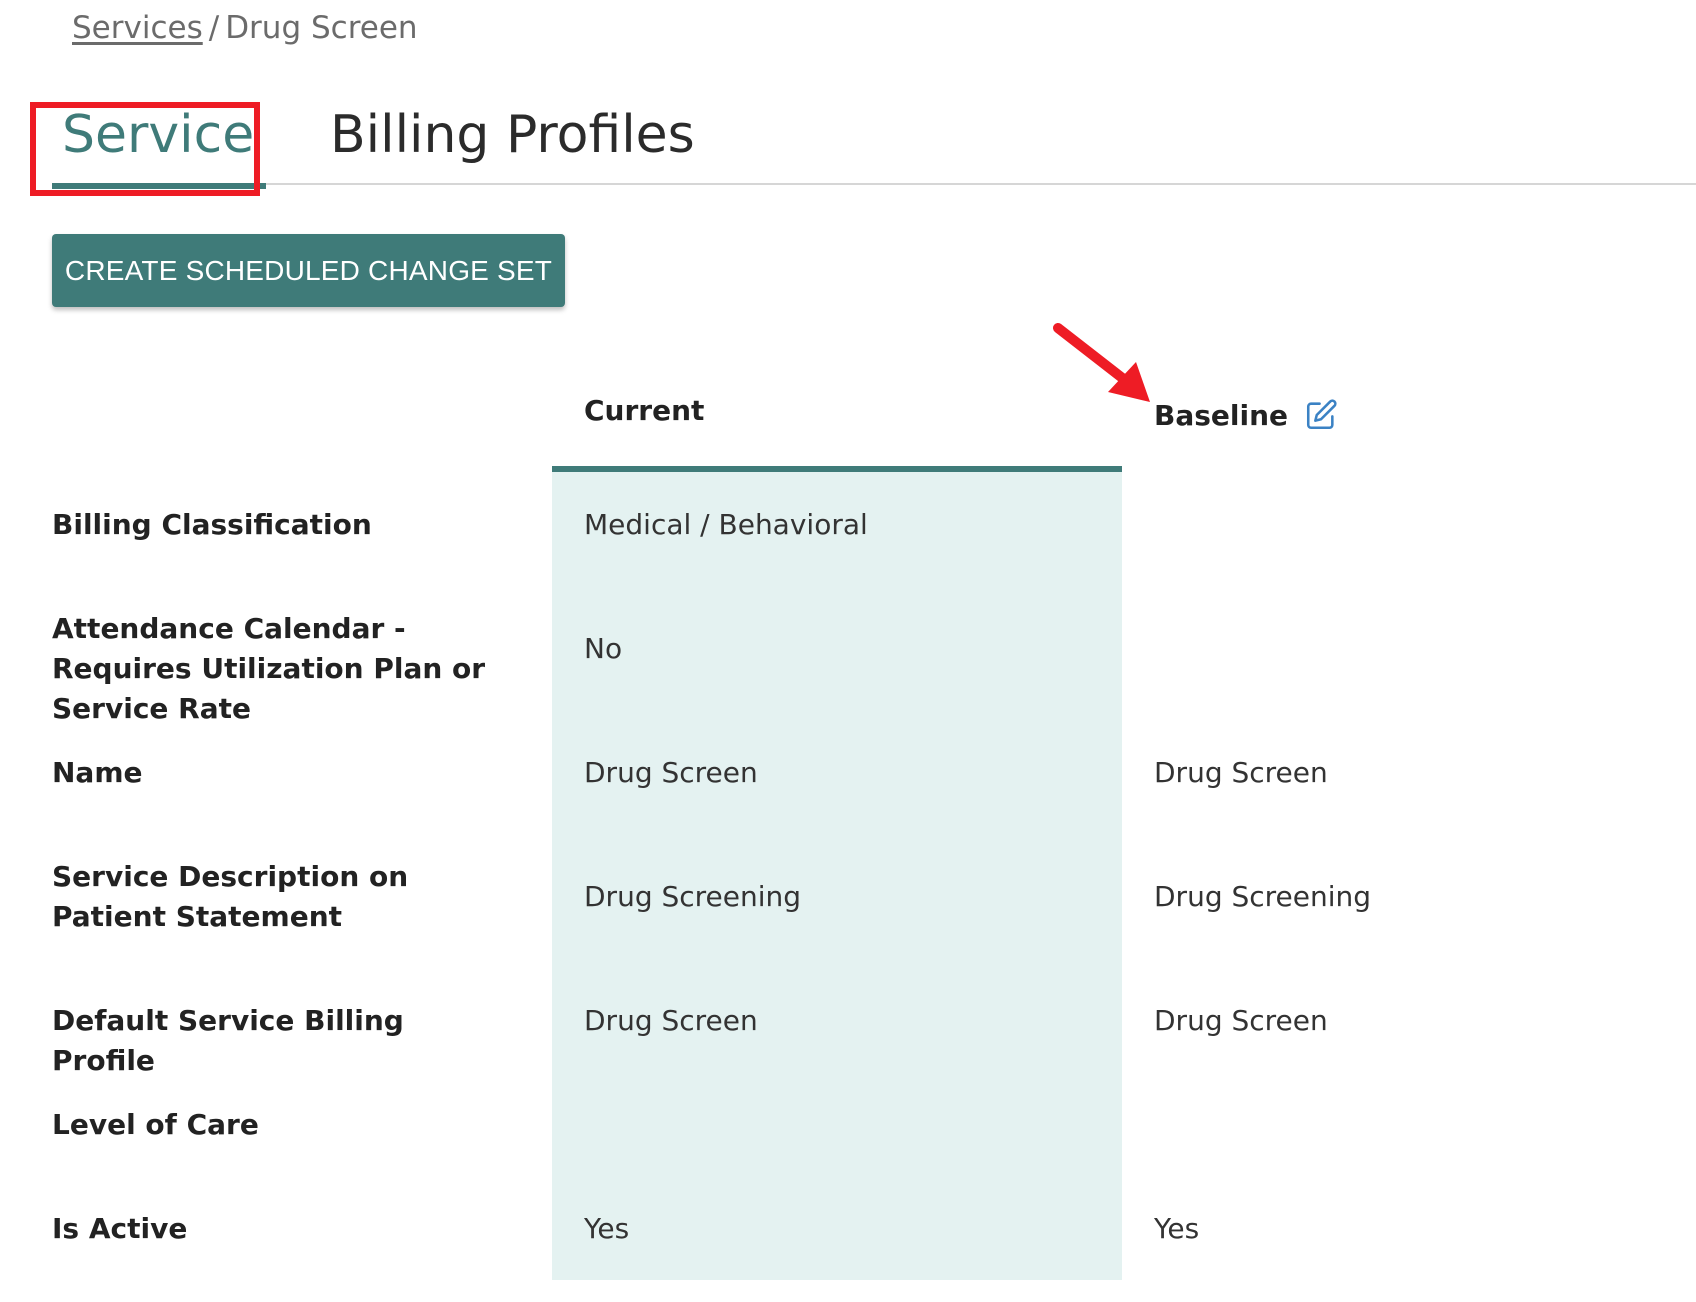 This screenshot has width=1696, height=1302. What do you see at coordinates (726, 524) in the screenshot?
I see `cell-current-billing-classification: Medical / Behavioral` at bounding box center [726, 524].